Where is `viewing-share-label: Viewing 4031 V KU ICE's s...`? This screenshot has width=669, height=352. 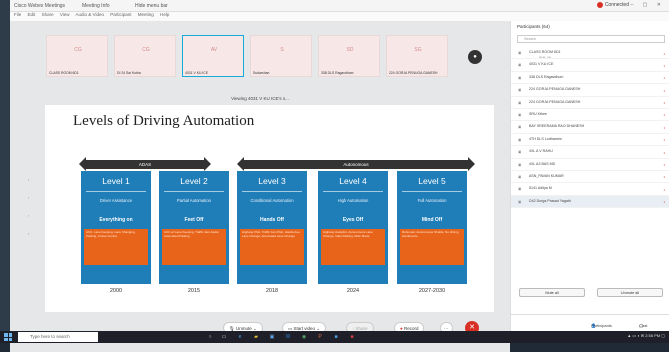
viewing-share-label: Viewing 4031 V KU ICE's s... is located at coordinates (260, 98).